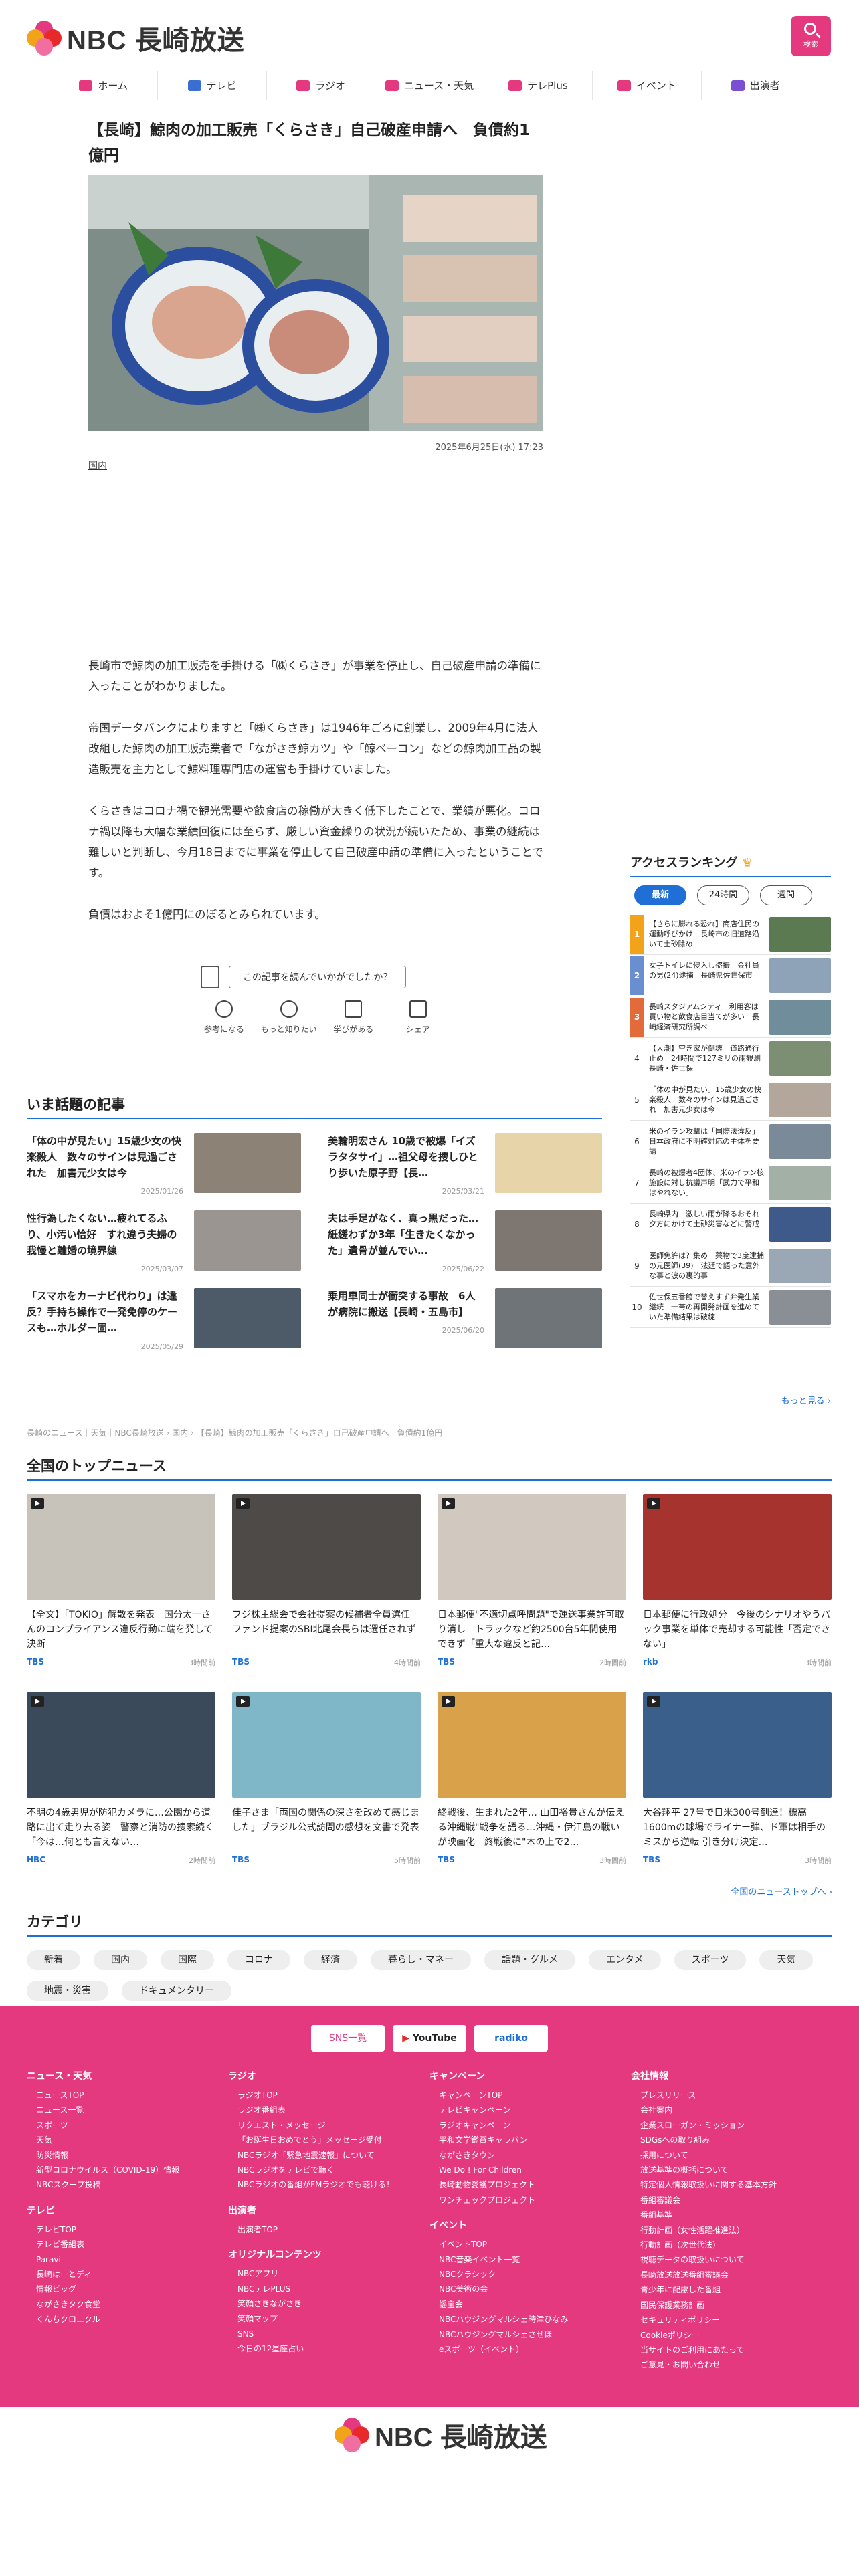 This screenshot has height=2576, width=859. What do you see at coordinates (128, 2304) in the screenshot?
I see `footer-link: ながさきタク食堂` at bounding box center [128, 2304].